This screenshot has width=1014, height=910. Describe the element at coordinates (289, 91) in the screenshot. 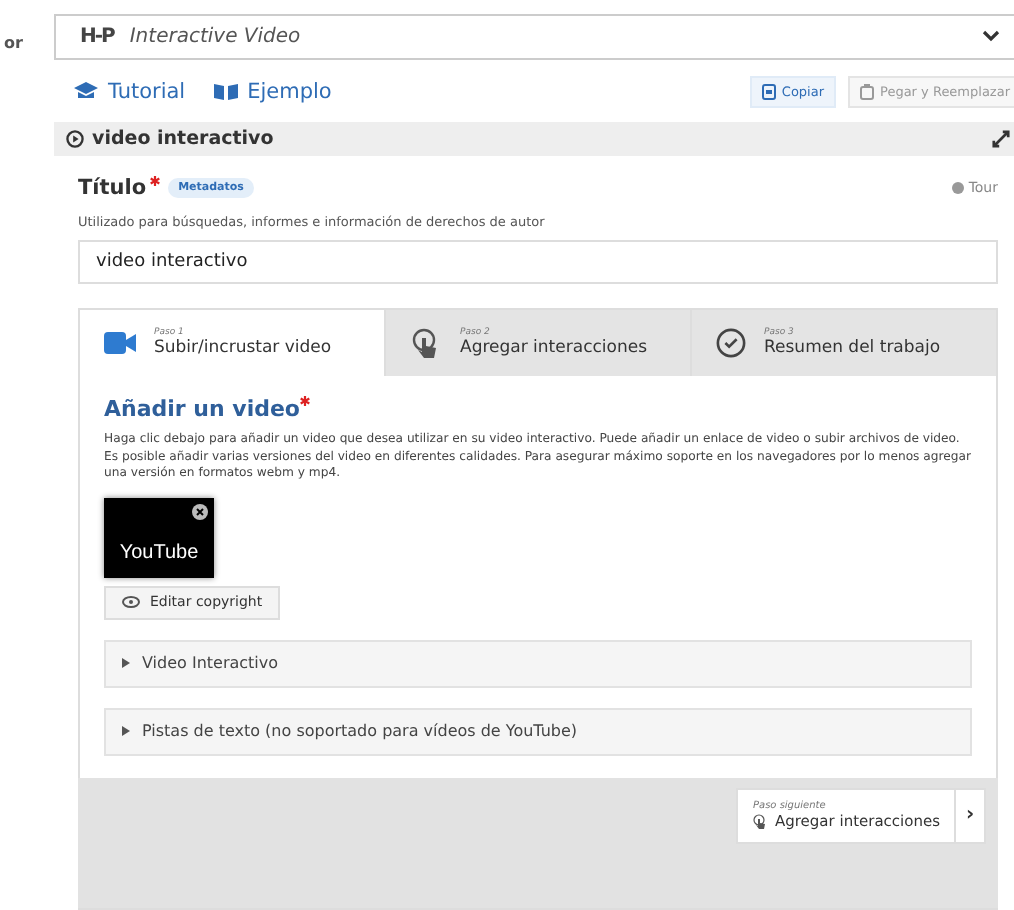

I see `link-text: Ejemplo` at that location.